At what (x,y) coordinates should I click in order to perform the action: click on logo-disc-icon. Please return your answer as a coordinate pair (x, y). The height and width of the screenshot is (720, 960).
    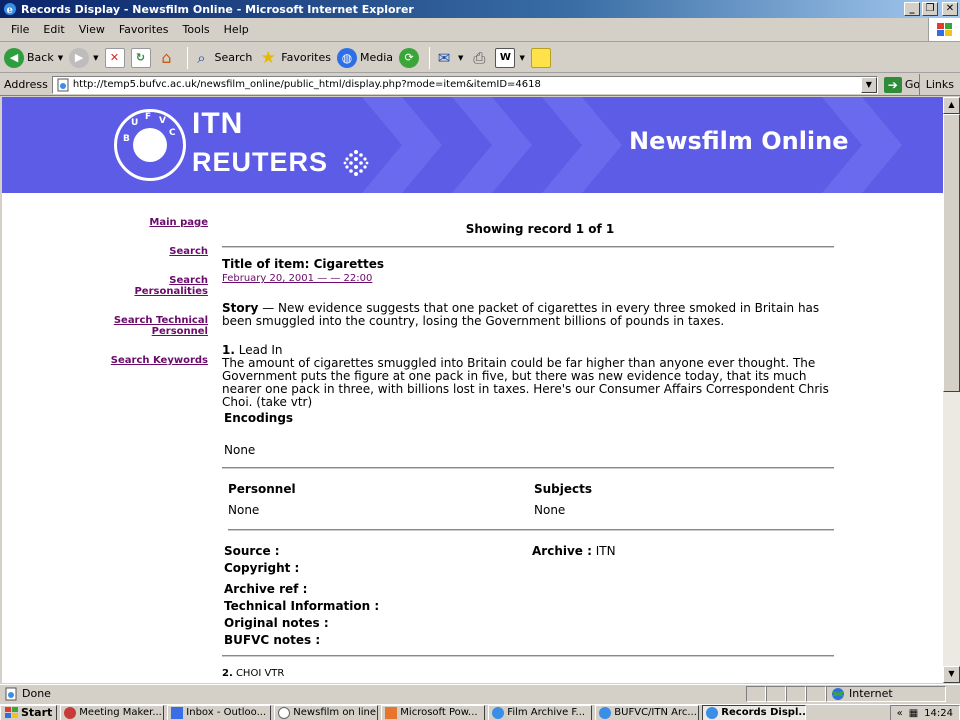
    Looking at the image, I should click on (150, 145).